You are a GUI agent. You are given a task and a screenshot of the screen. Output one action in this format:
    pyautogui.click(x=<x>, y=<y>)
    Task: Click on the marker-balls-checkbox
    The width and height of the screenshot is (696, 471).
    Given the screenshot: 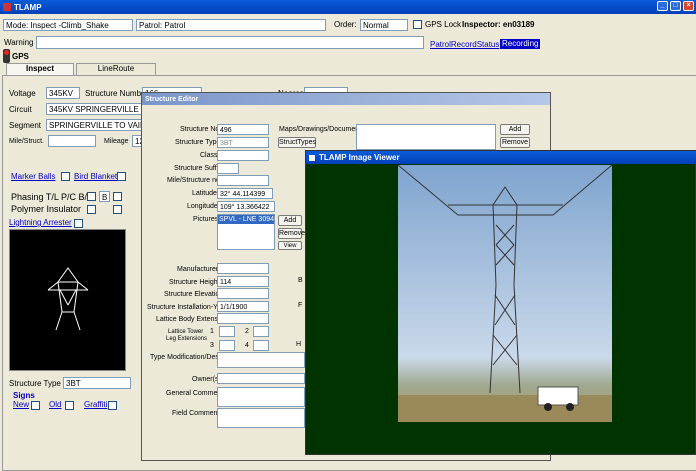 What is the action you would take?
    pyautogui.click(x=65, y=176)
    